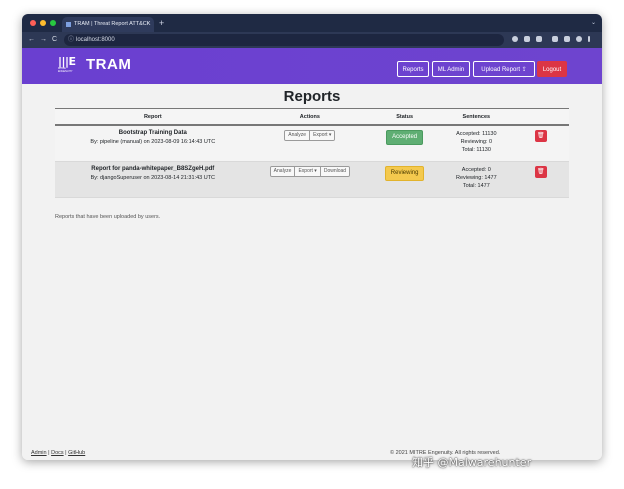  I want to click on minimize-window-button, so click(43, 23).